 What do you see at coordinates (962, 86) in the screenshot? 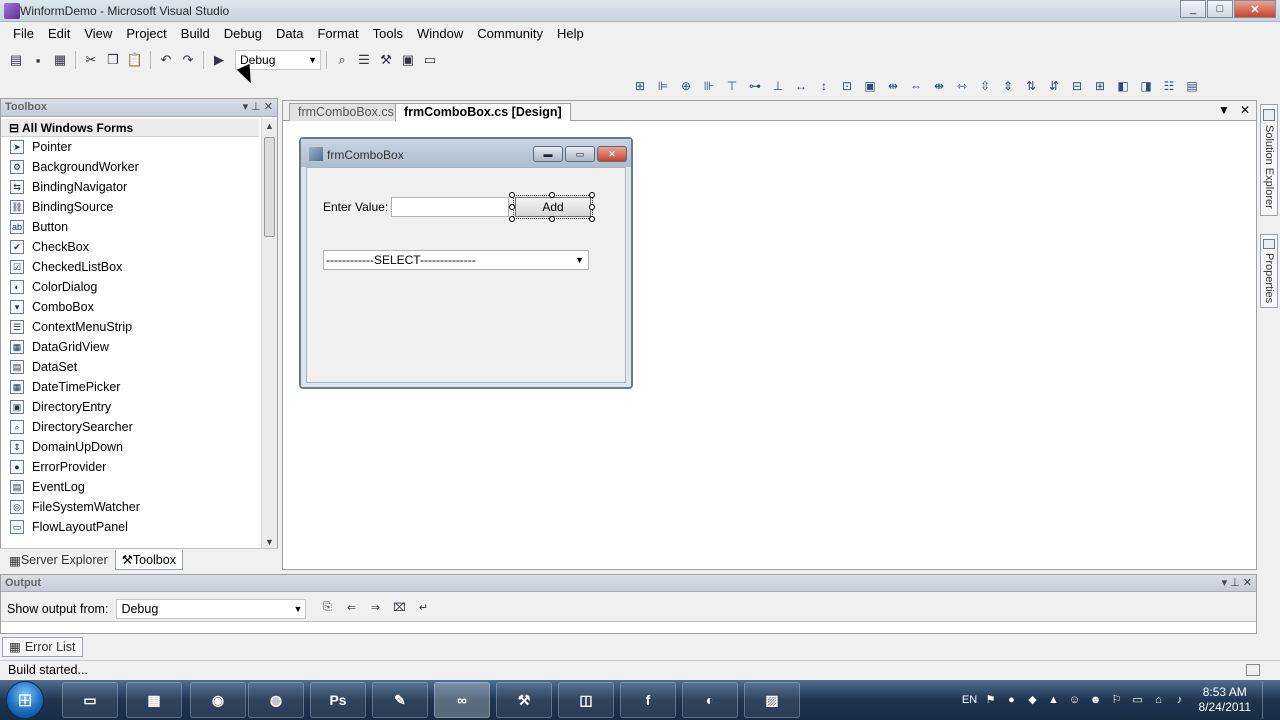
I see `remove-horizontal-spacing-icon: ⇿` at bounding box center [962, 86].